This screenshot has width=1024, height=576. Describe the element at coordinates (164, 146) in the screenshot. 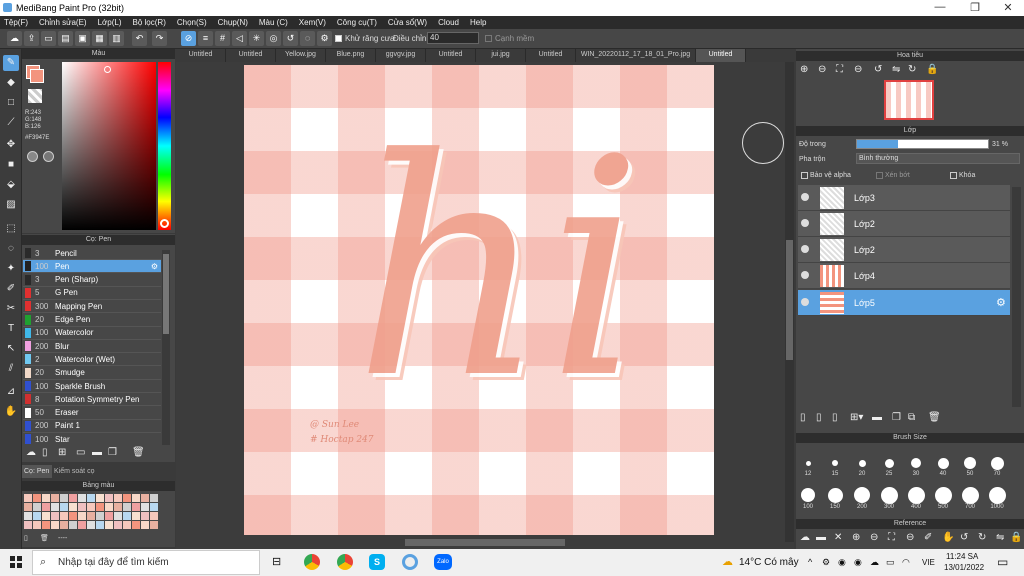

I see `hue-slider` at that location.